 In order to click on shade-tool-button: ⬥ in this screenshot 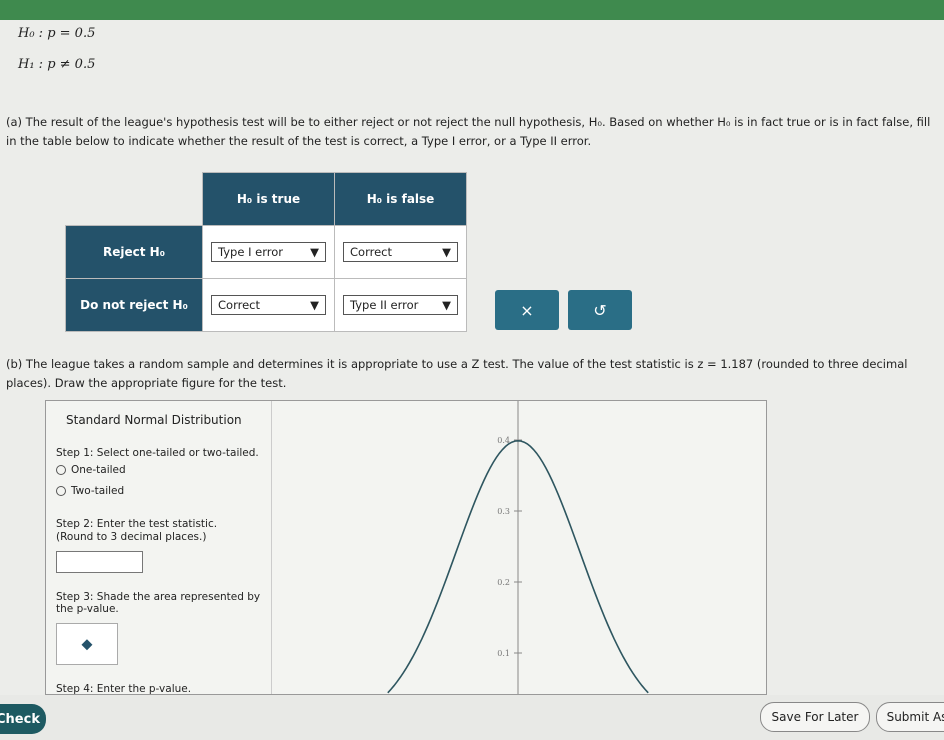, I will do `click(87, 644)`.